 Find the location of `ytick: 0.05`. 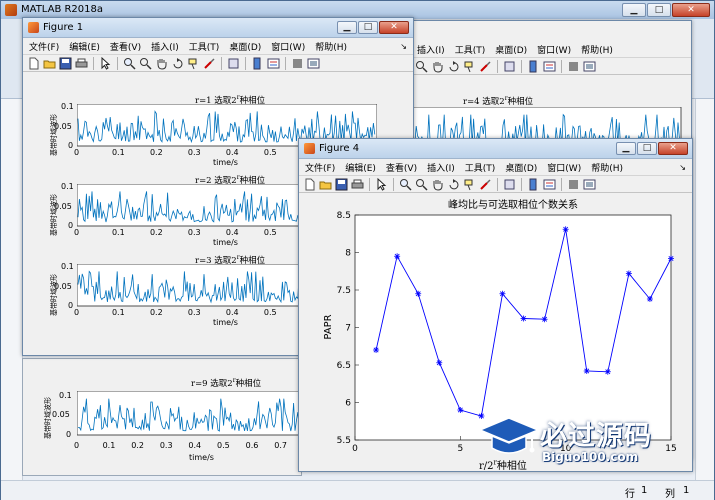

ytick: 0.05 is located at coordinates (61, 414).